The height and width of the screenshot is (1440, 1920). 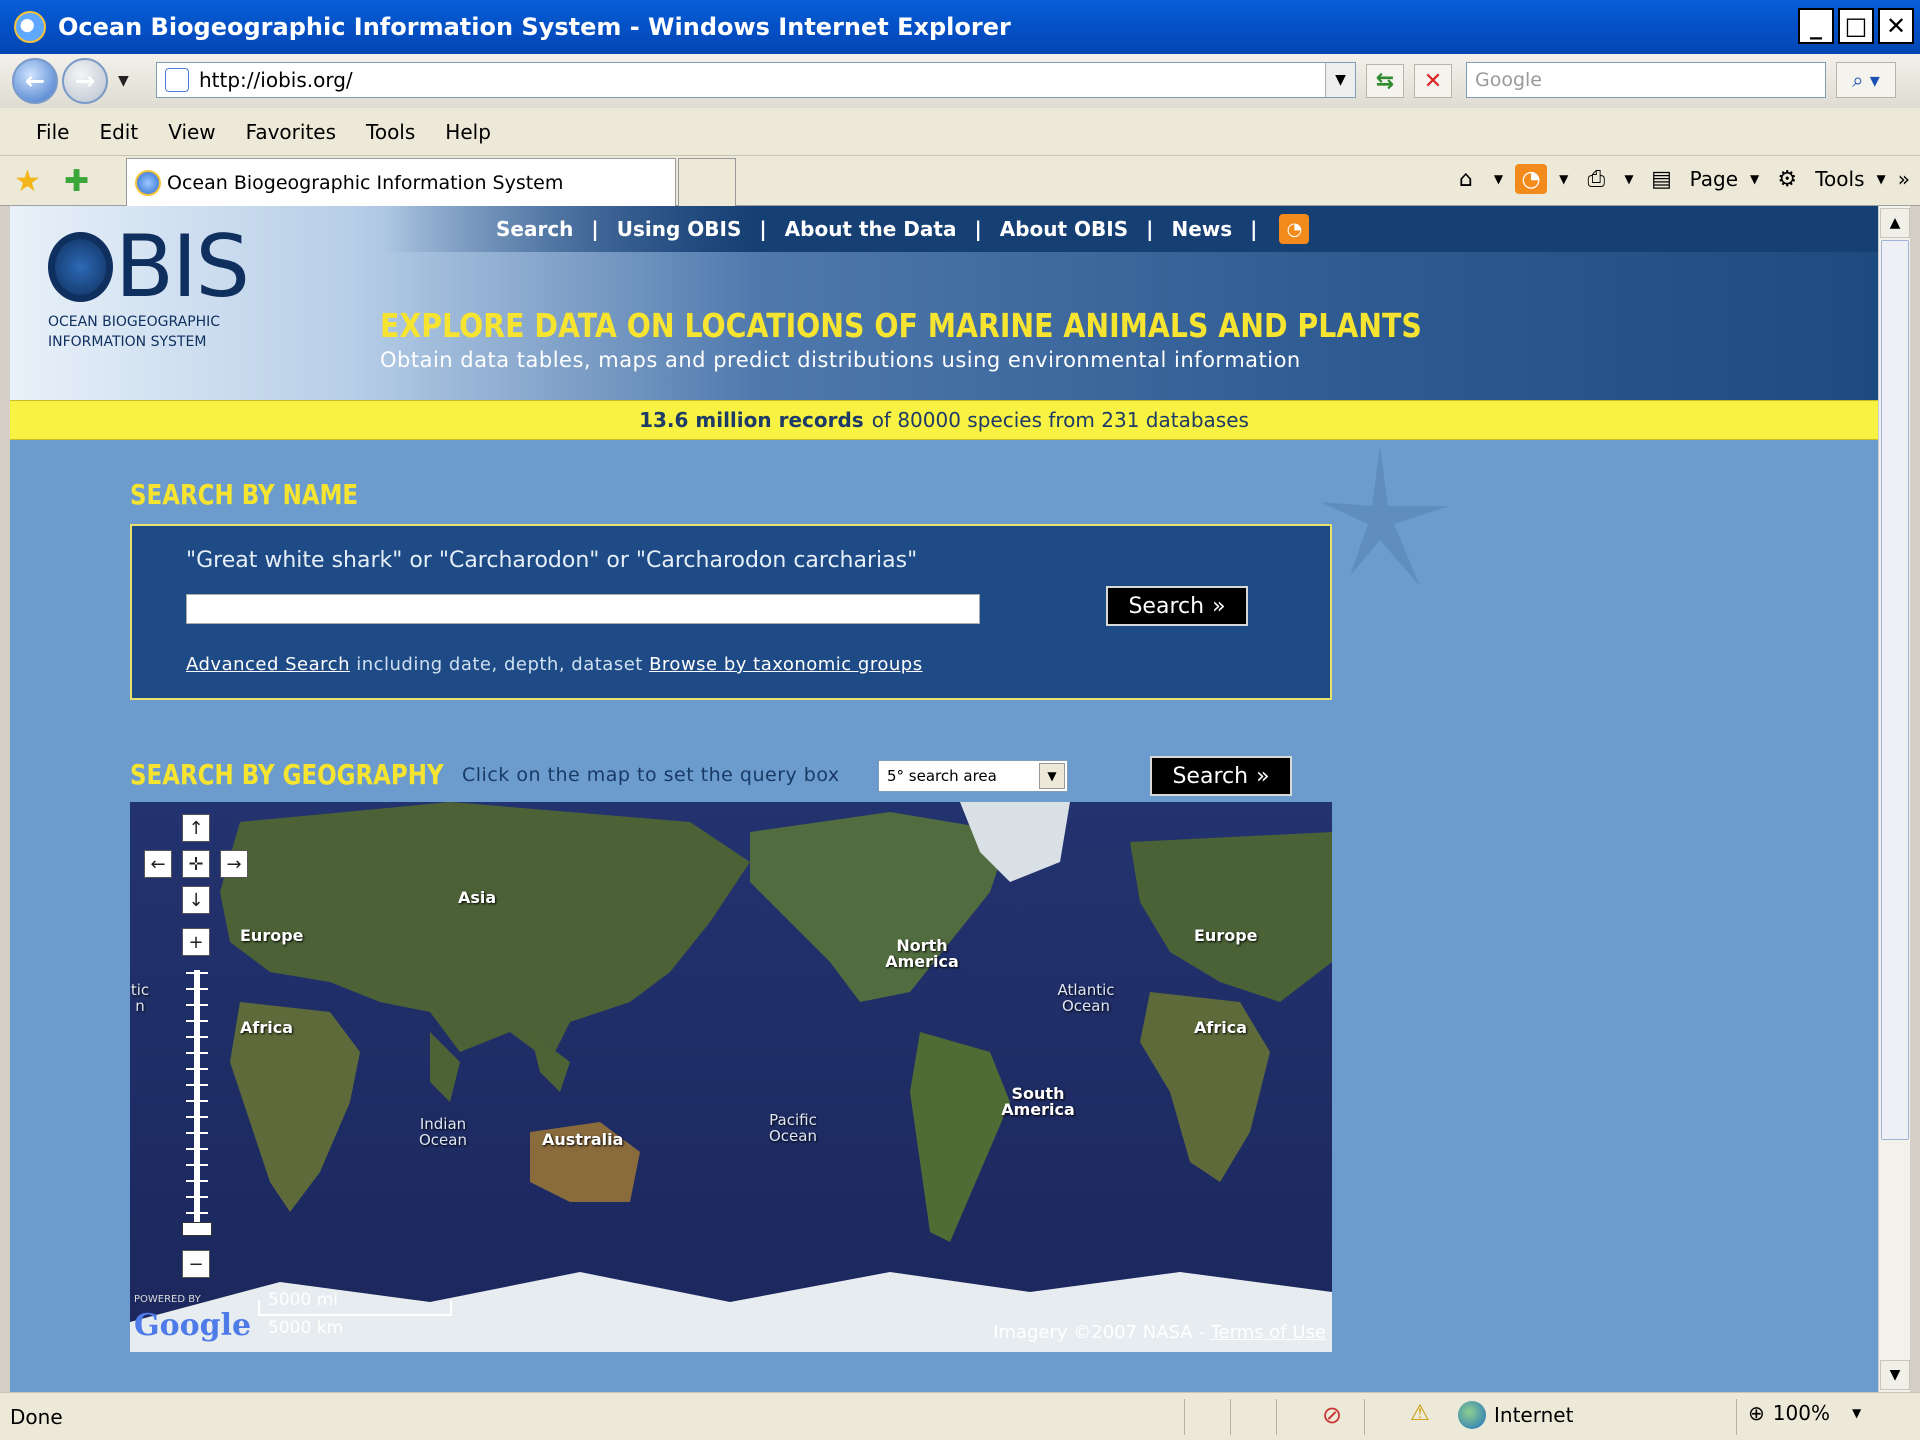 What do you see at coordinates (1064, 229) in the screenshot?
I see `nav-about-obis: About OBIS` at bounding box center [1064, 229].